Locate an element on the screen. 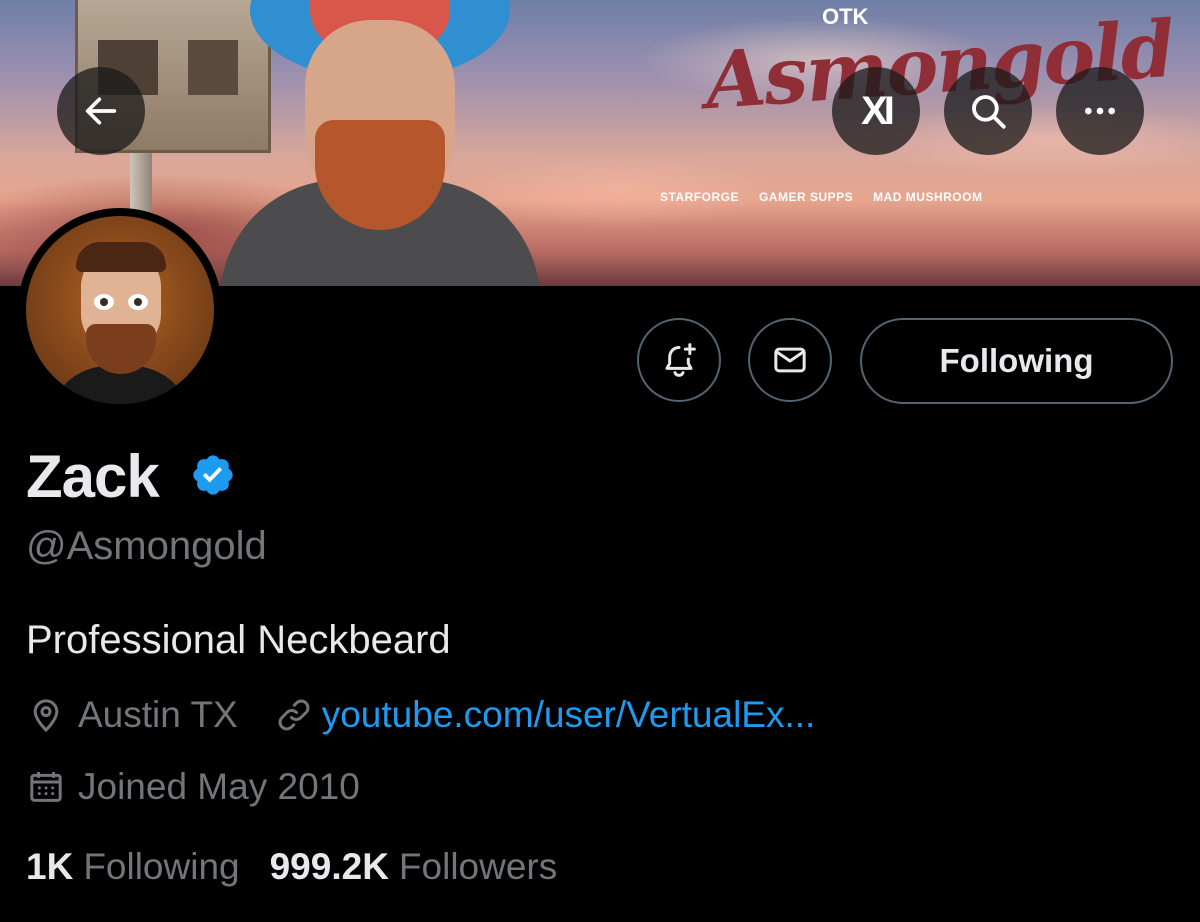 This screenshot has width=1200, height=922. back-button is located at coordinates (101, 111).